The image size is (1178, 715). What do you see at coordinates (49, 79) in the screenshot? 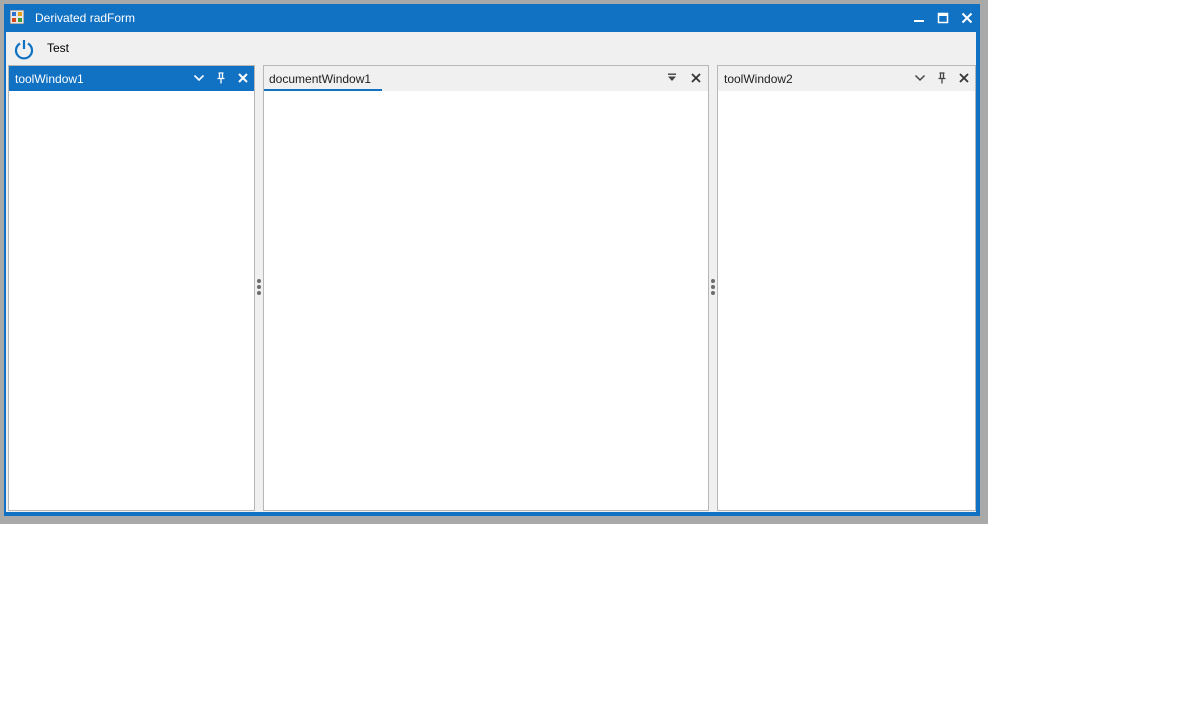
I see `tool-window-1-title: toolWindow1` at bounding box center [49, 79].